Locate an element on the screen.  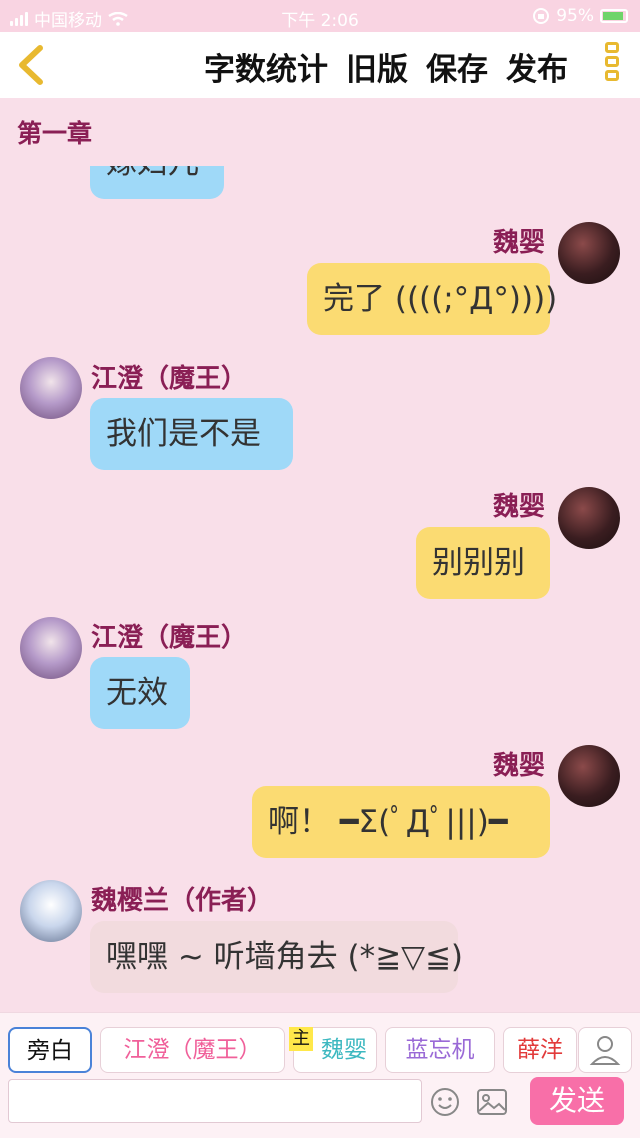
status-bar: 中国移动 下午 2:06 95% is located at coordinates (320, 16).